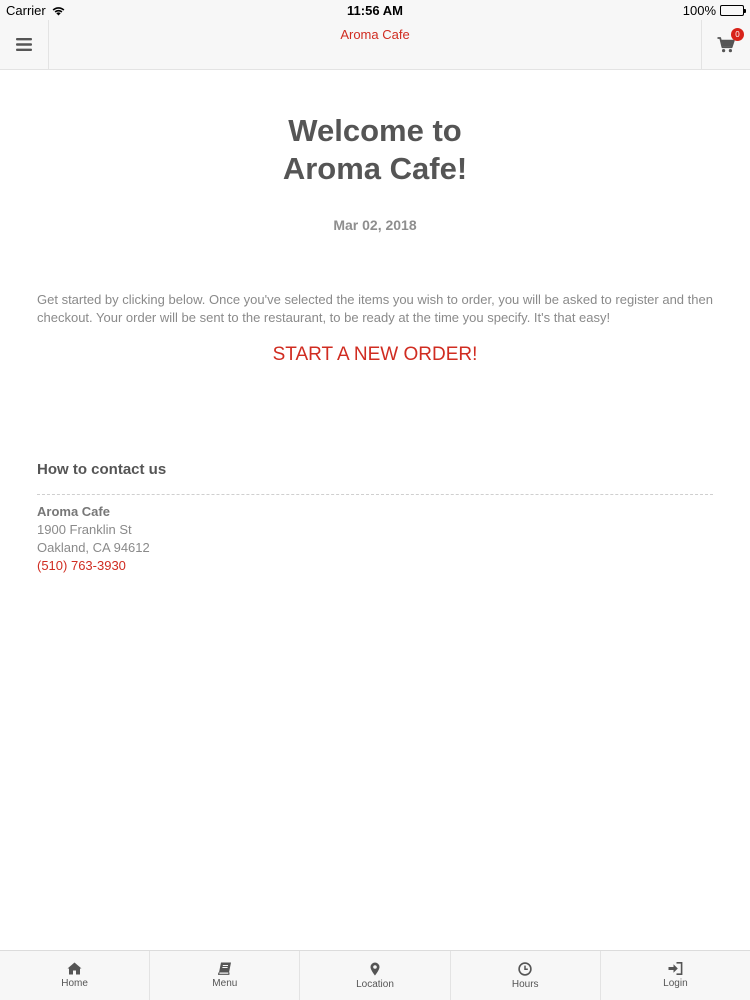 The width and height of the screenshot is (750, 1000). Describe the element at coordinates (73, 511) in the screenshot. I see `contact-name: Aroma Cafe` at that location.